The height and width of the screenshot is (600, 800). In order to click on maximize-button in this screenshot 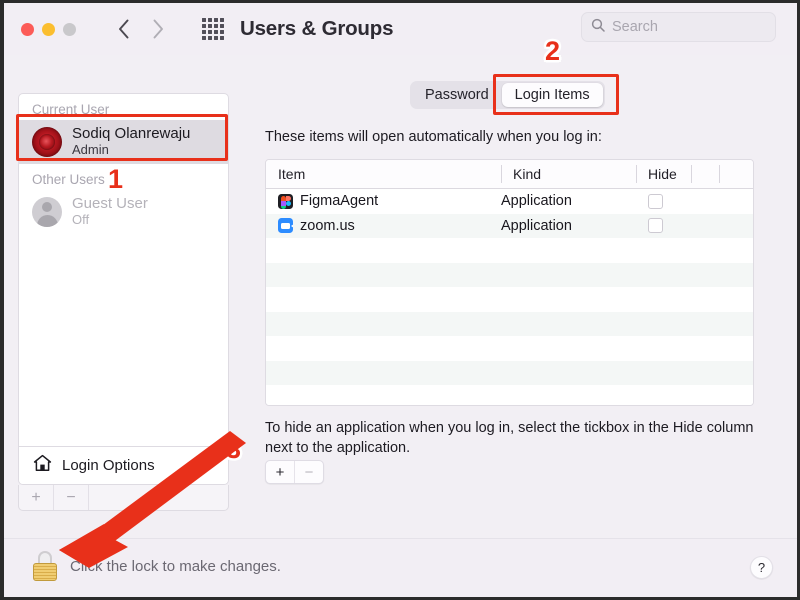, I will do `click(69, 29)`.